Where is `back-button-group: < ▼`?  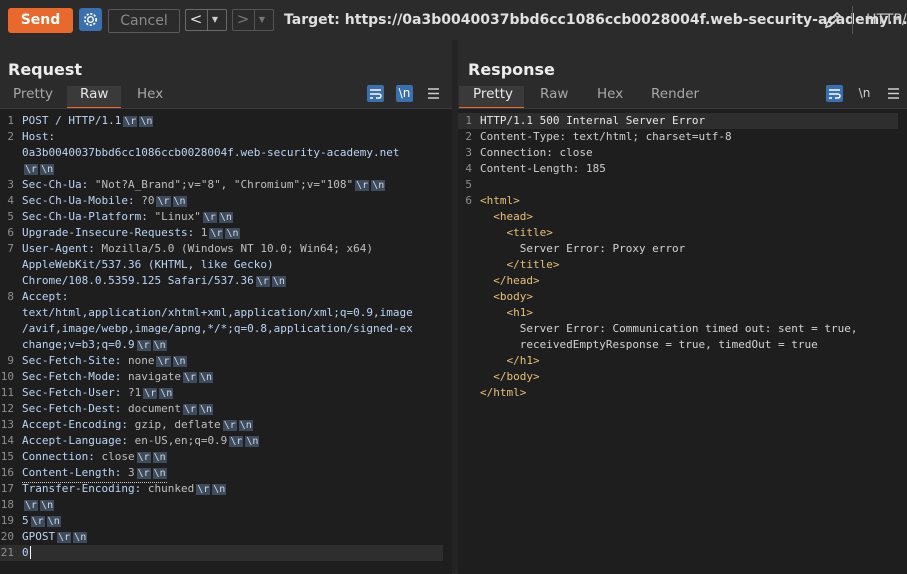
back-button-group: < ▼ is located at coordinates (206, 20).